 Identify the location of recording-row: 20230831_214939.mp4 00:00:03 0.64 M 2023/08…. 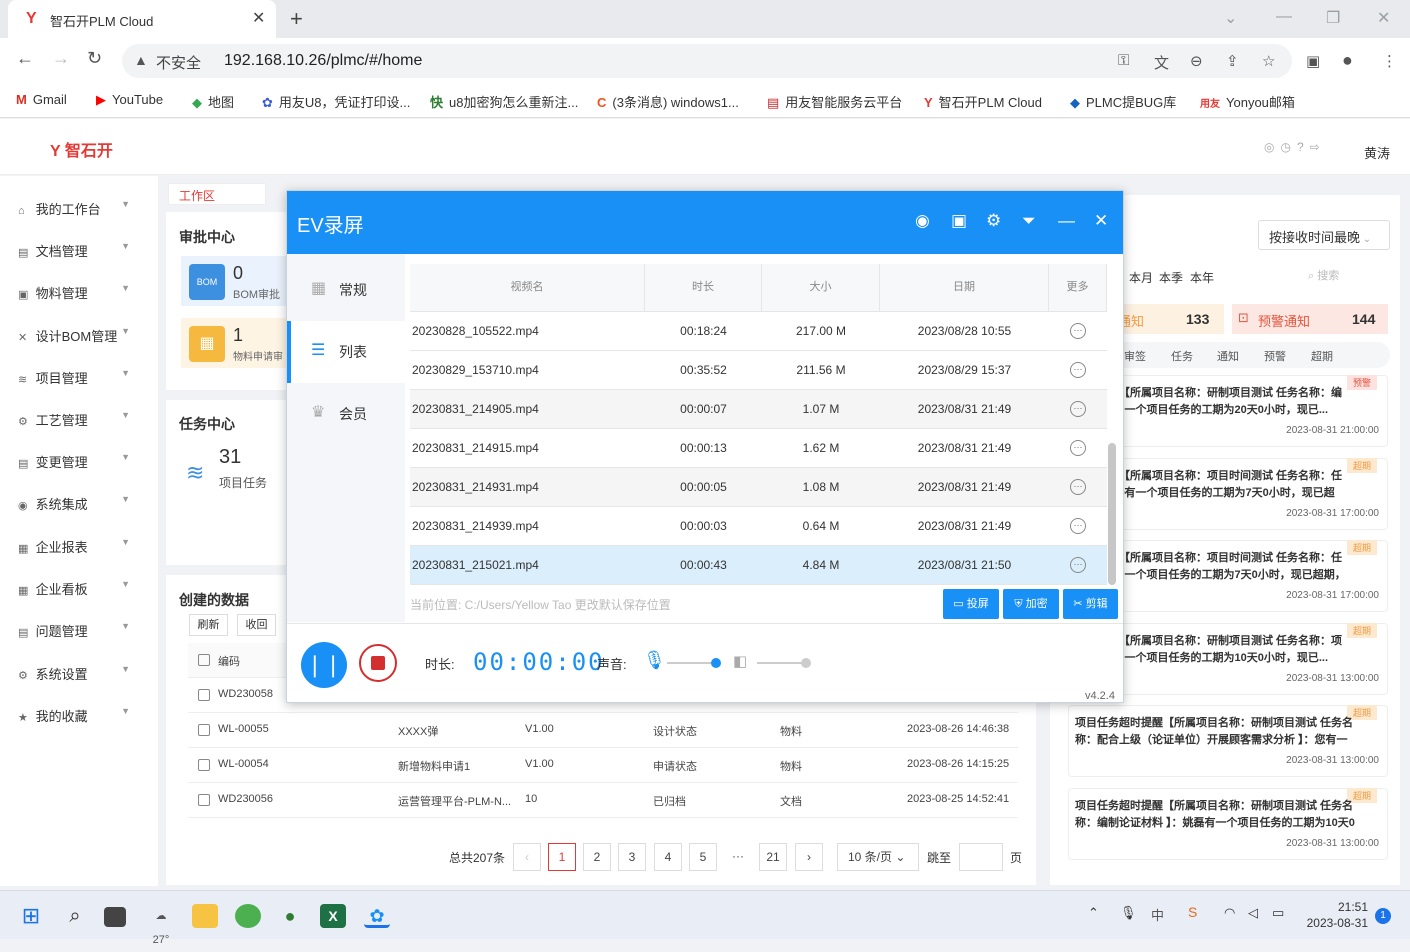
(758, 526).